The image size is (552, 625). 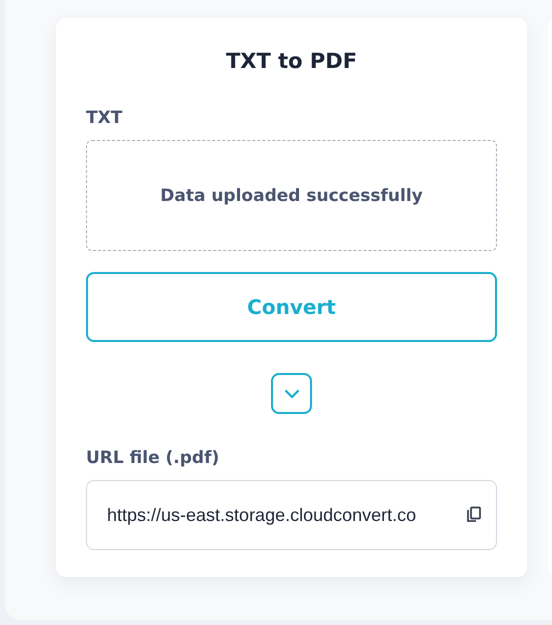 I want to click on upload-dropzone: Data uploaded successfully, so click(x=291, y=195).